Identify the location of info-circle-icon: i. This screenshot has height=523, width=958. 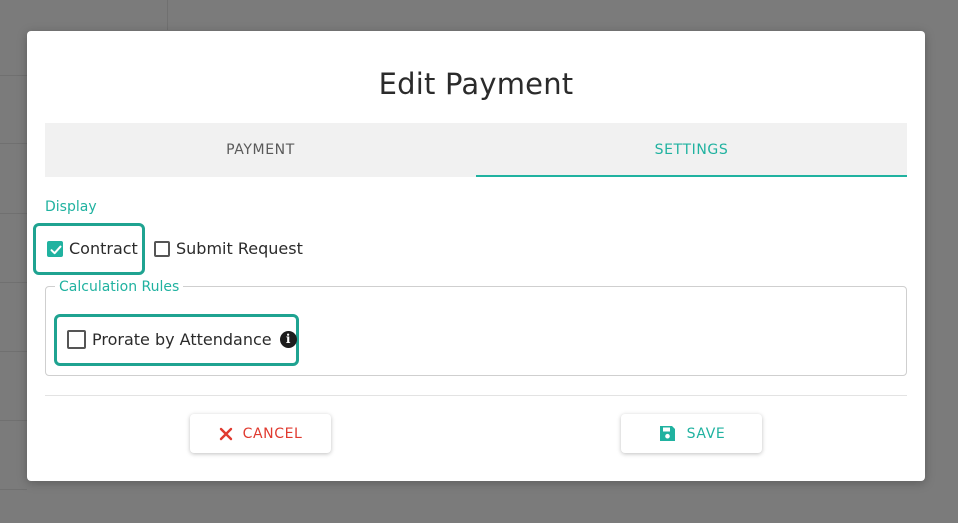
(288, 339).